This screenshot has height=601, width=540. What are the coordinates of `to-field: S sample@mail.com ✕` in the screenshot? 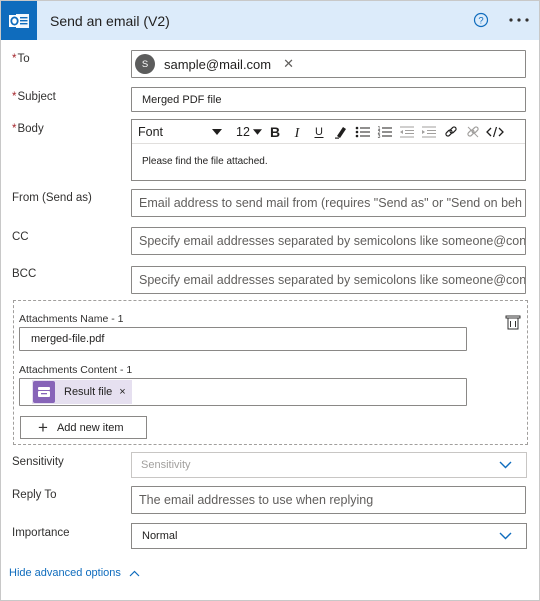 It's located at (328, 64).